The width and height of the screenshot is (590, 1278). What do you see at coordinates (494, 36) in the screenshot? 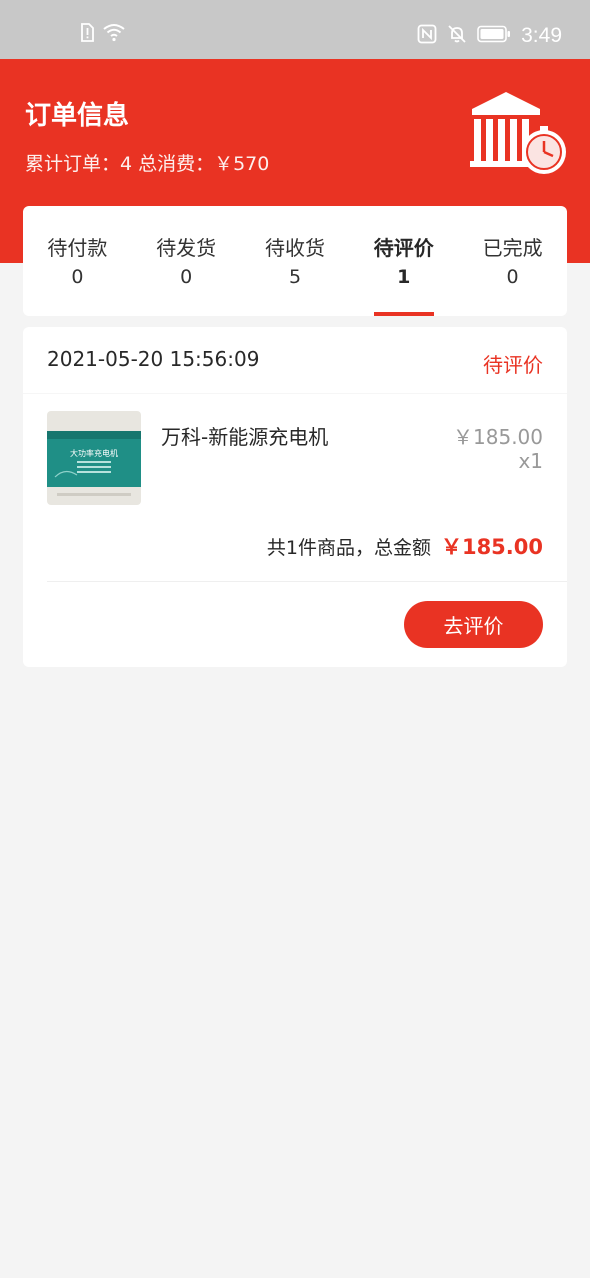
I see `battery-icon` at bounding box center [494, 36].